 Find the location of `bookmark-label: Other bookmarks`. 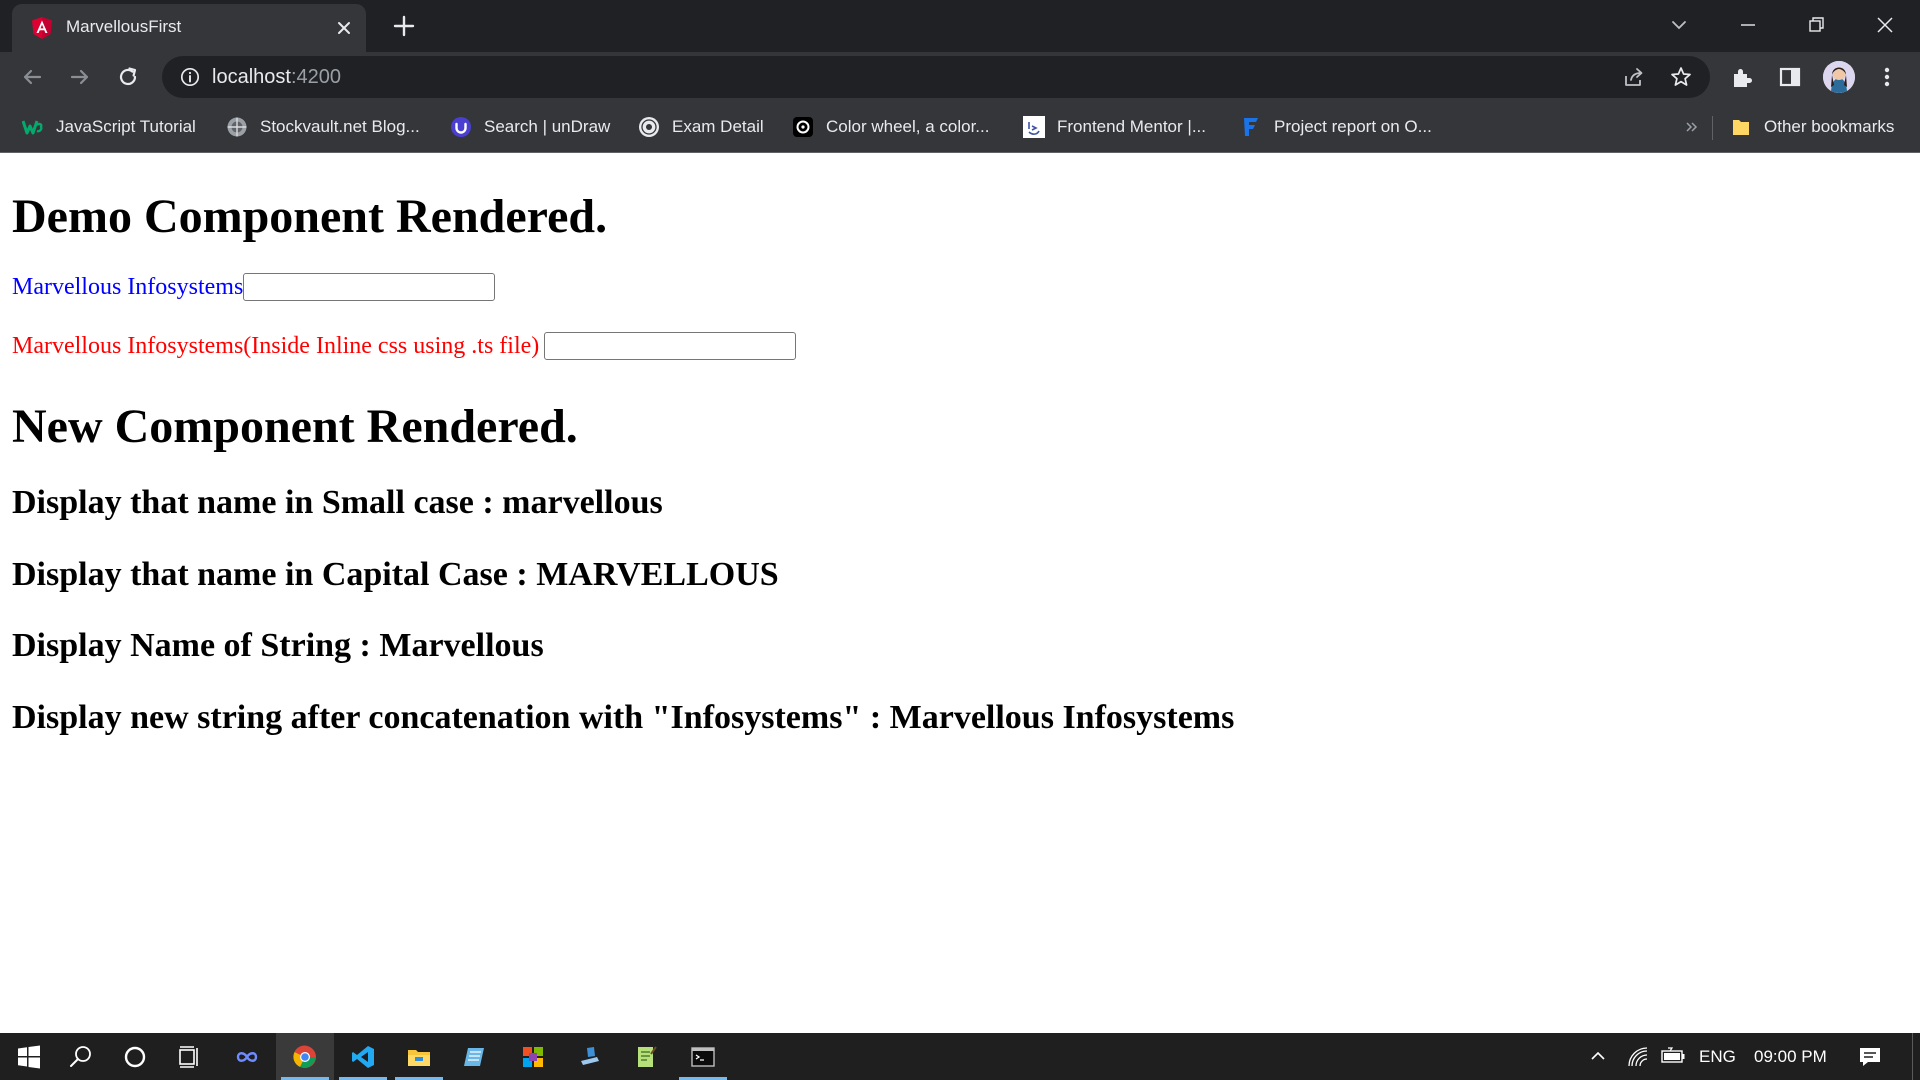

bookmark-label: Other bookmarks is located at coordinates (1829, 126).